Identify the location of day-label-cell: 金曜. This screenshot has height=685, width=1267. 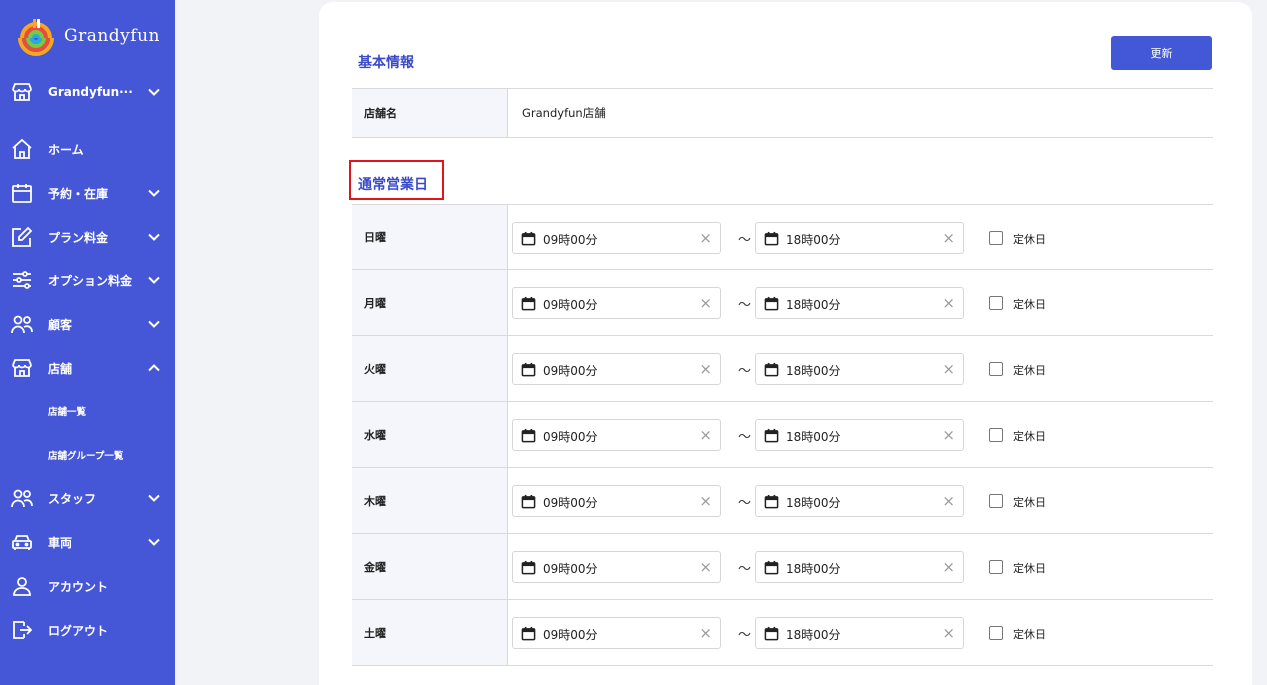
(430, 566).